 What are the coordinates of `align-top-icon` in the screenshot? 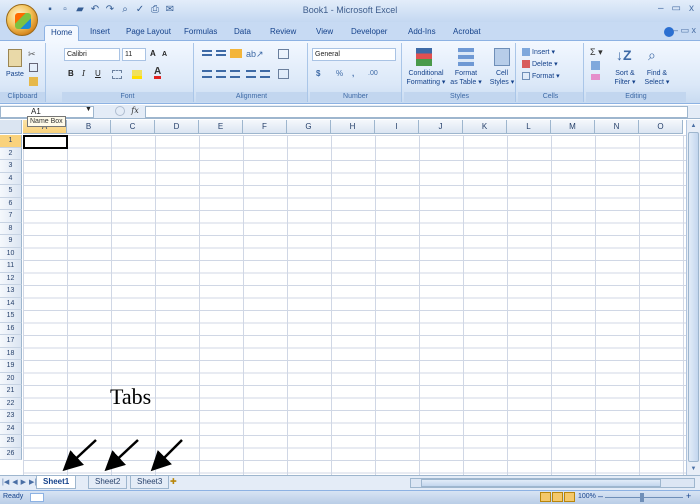 It's located at (207, 53).